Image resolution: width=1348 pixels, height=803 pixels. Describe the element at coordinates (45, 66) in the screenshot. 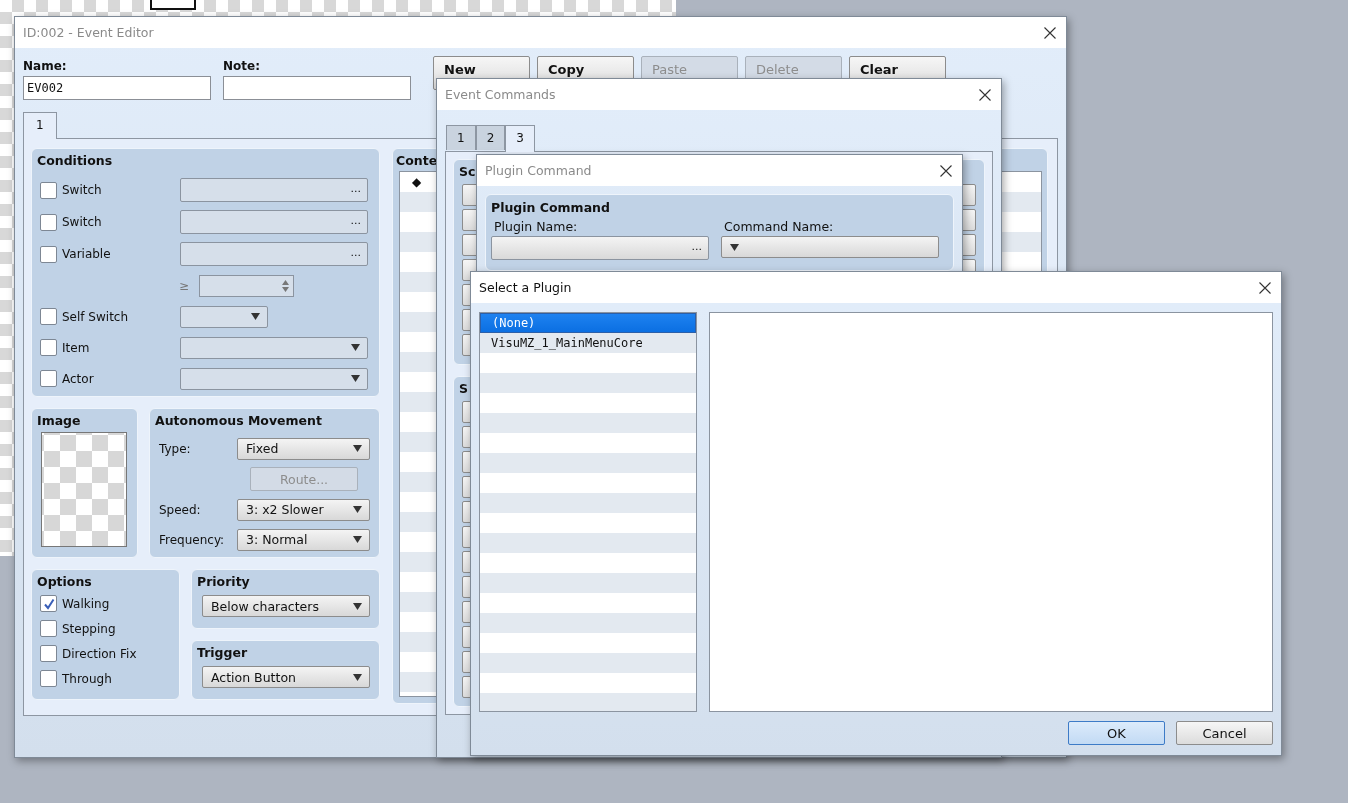

I see `field-label: Name:` at that location.